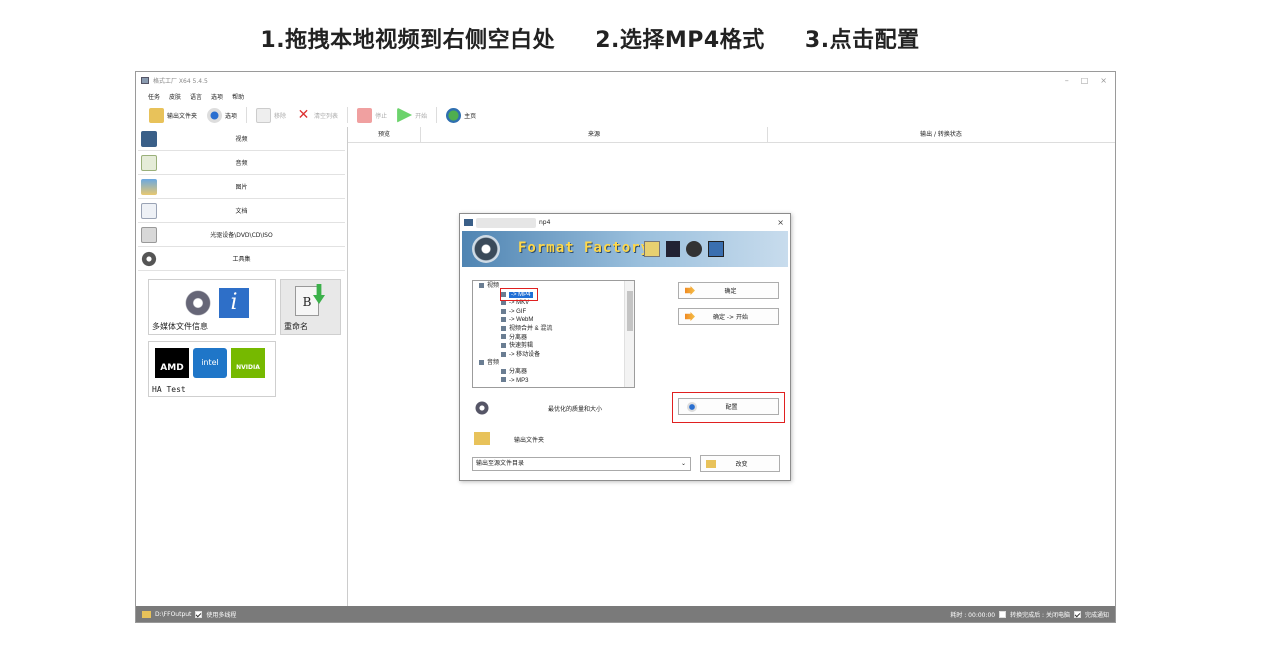  Describe the element at coordinates (199, 614) in the screenshot. I see `multithread-checkbox` at that location.